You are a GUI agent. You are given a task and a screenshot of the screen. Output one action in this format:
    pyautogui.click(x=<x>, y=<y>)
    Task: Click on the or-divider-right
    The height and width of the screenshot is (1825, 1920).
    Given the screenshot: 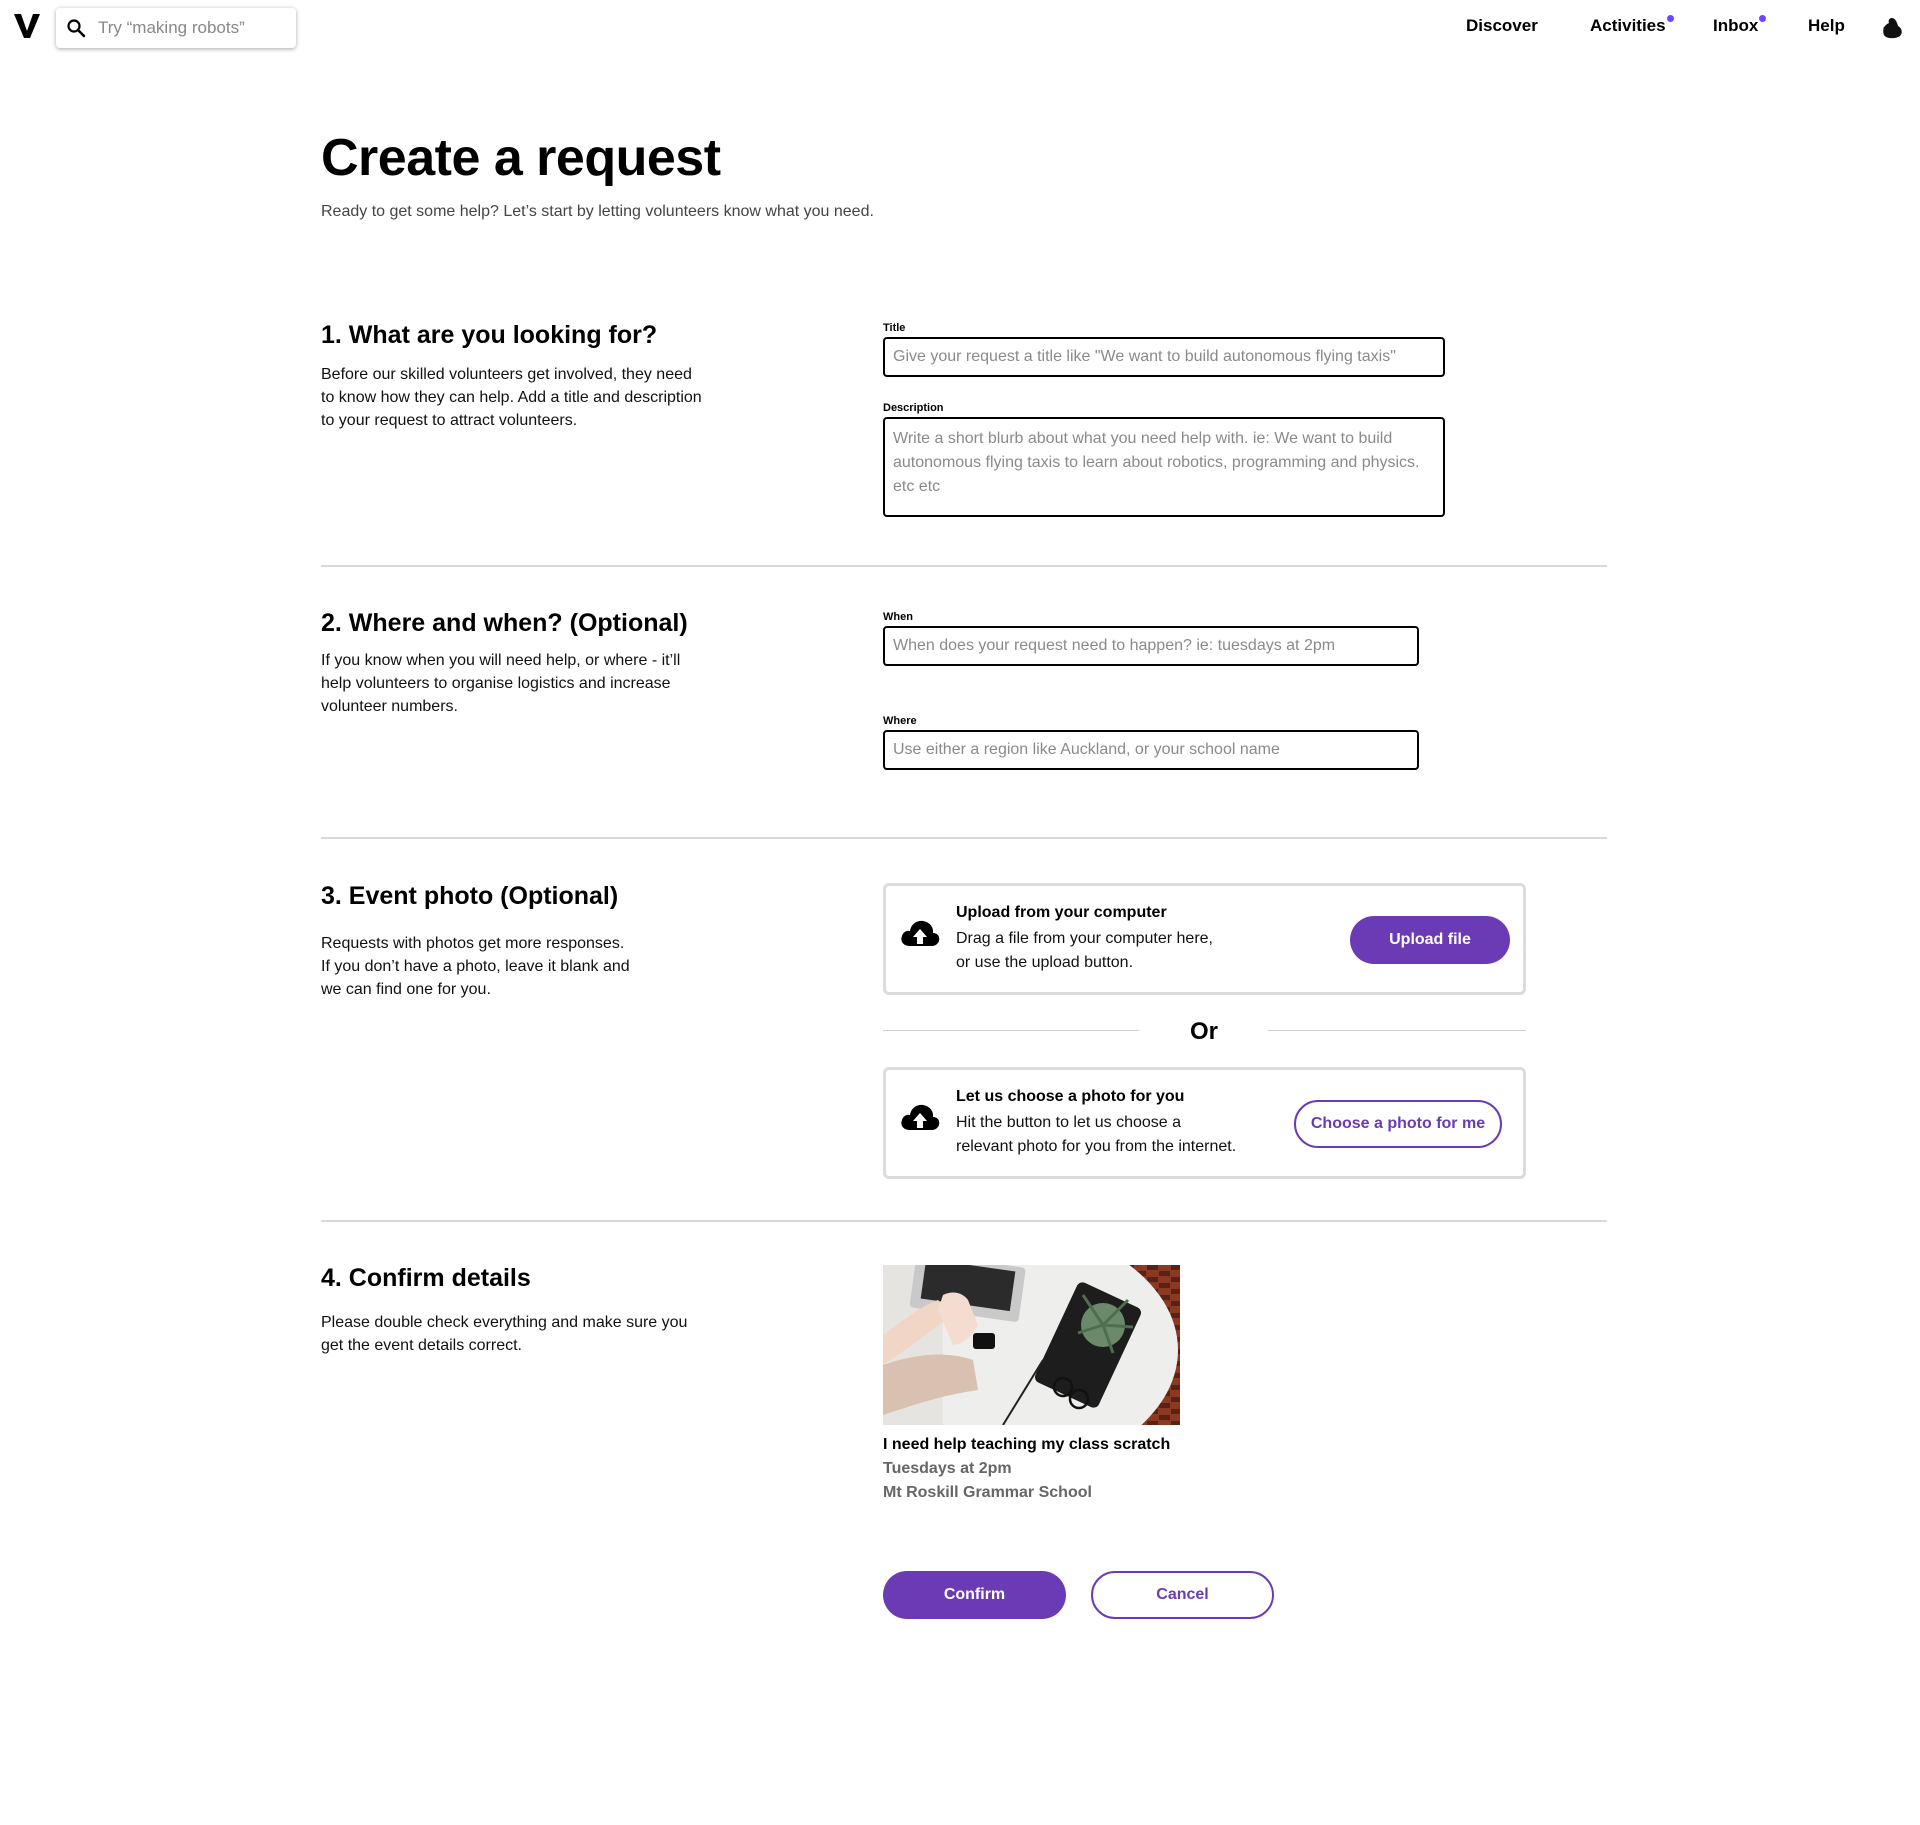 What is the action you would take?
    pyautogui.click(x=1397, y=1030)
    